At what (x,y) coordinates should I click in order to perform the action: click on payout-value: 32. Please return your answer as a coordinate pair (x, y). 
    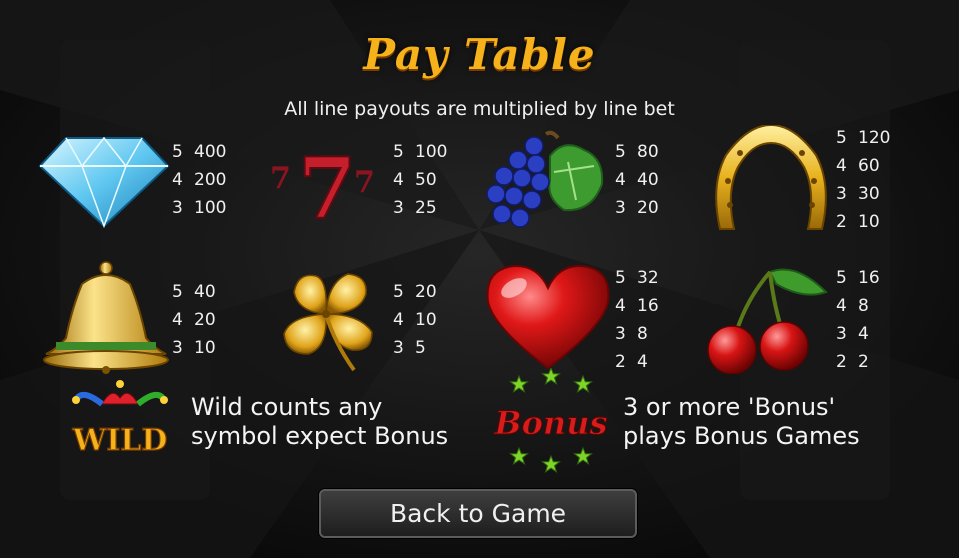
    Looking at the image, I should click on (648, 278).